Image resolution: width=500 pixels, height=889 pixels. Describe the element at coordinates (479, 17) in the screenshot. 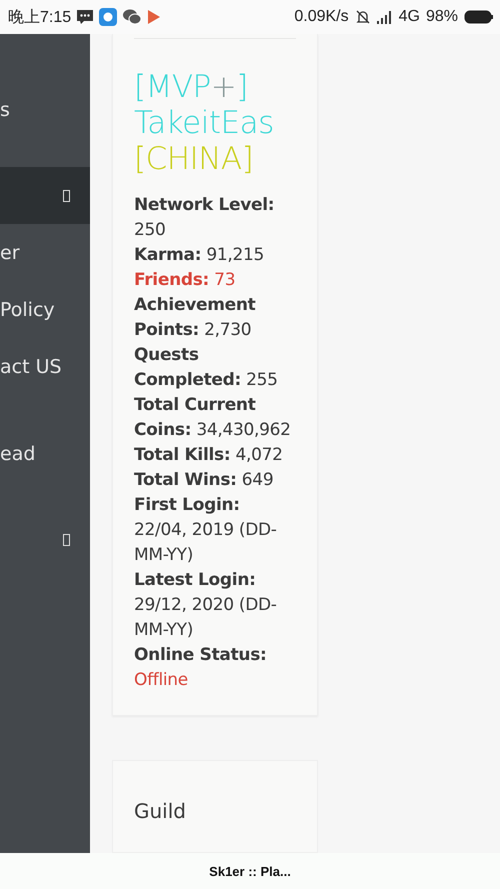

I see `battery-icon` at that location.